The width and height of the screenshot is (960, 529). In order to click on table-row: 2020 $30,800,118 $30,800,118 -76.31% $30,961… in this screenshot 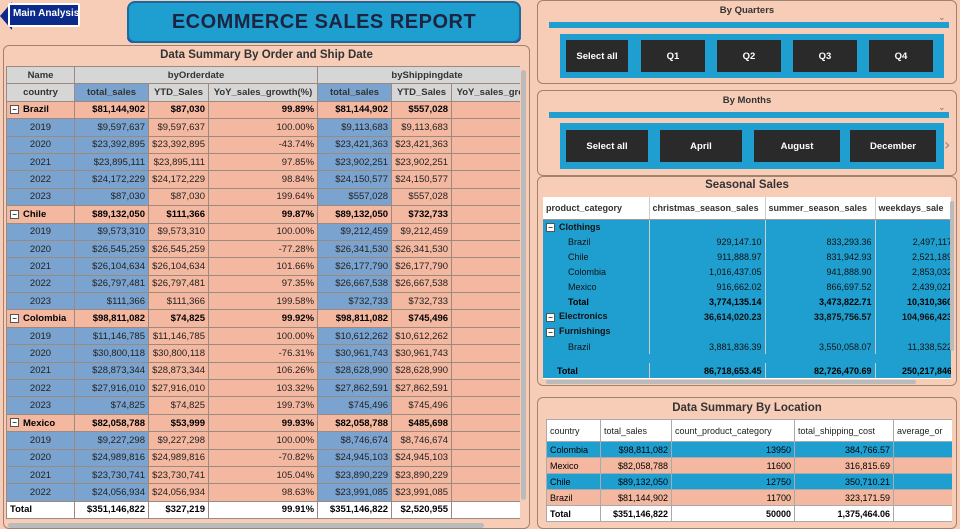, I will do `click(263, 353)`.